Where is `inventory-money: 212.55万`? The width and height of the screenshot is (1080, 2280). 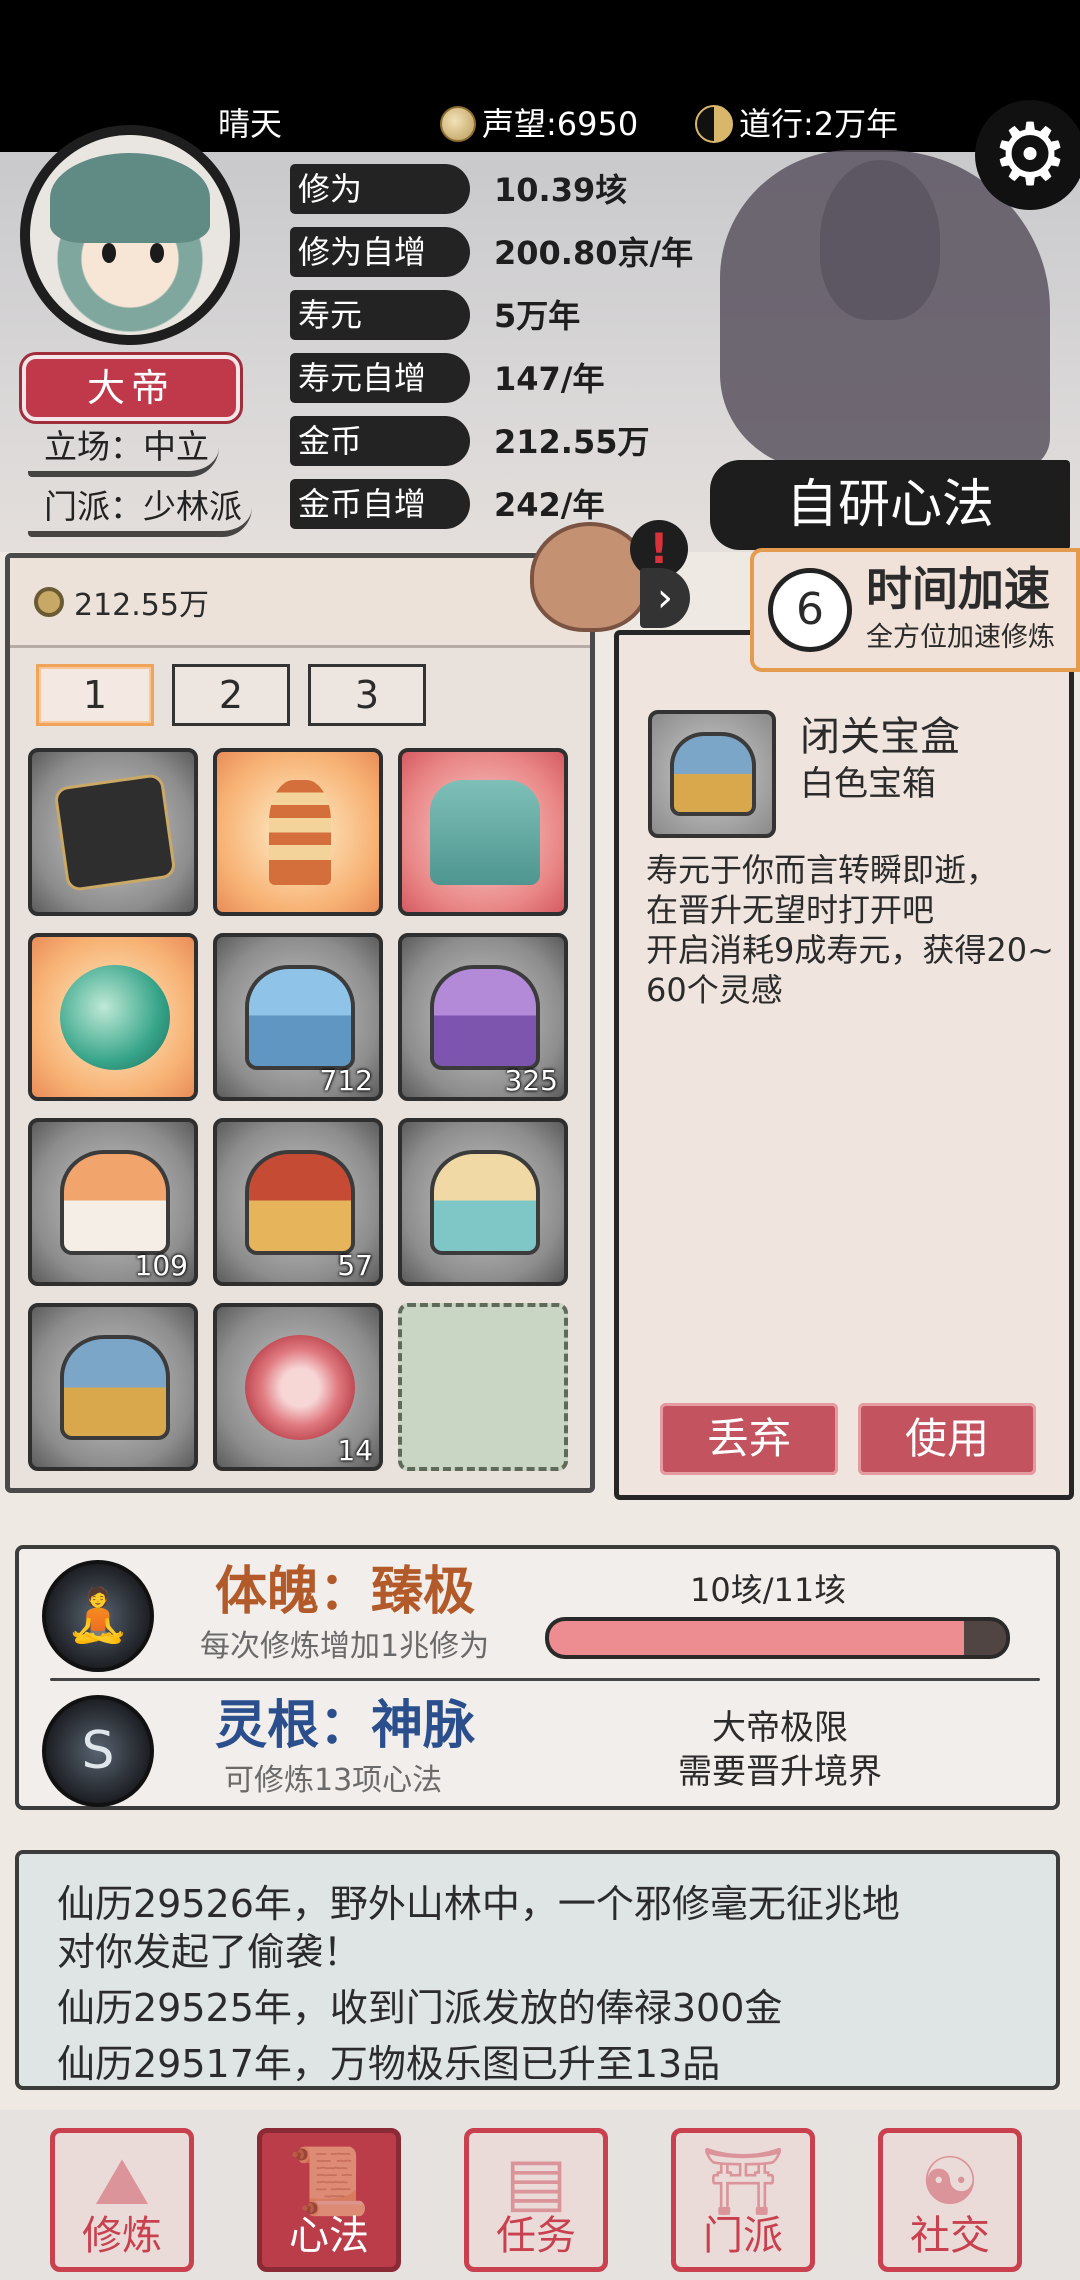 inventory-money: 212.55万 is located at coordinates (300, 603).